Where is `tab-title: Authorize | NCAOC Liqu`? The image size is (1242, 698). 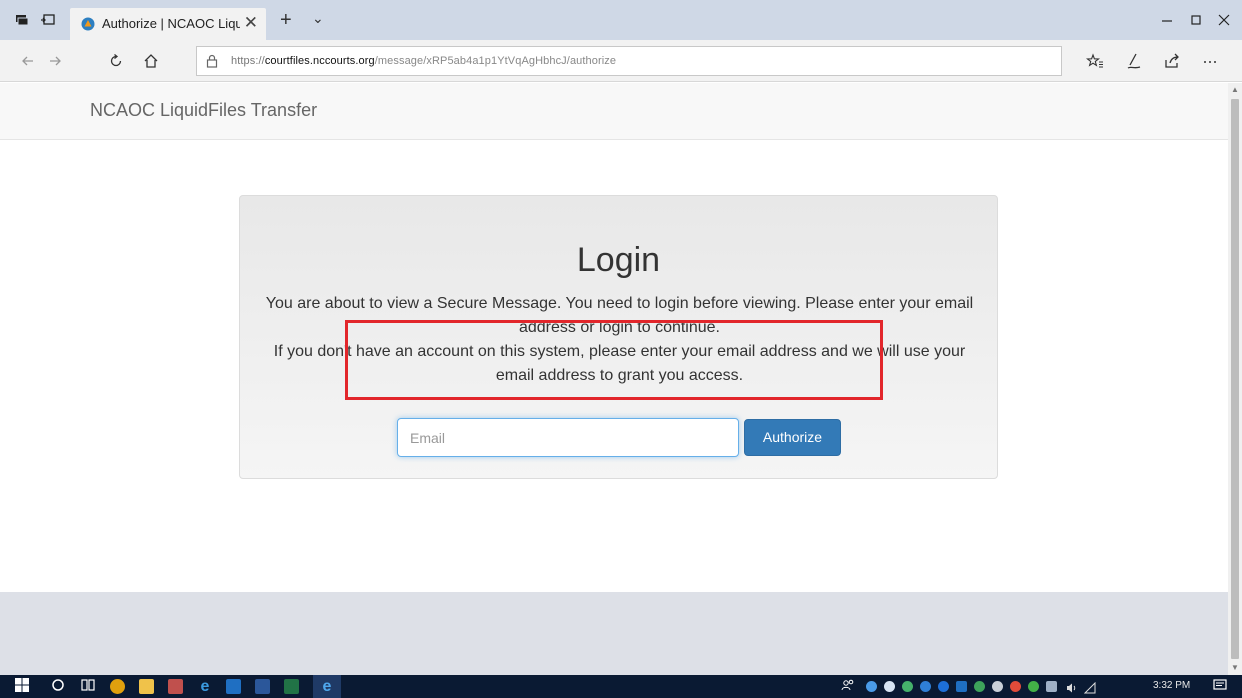
tab-title: Authorize | NCAOC Liqu is located at coordinates (171, 23).